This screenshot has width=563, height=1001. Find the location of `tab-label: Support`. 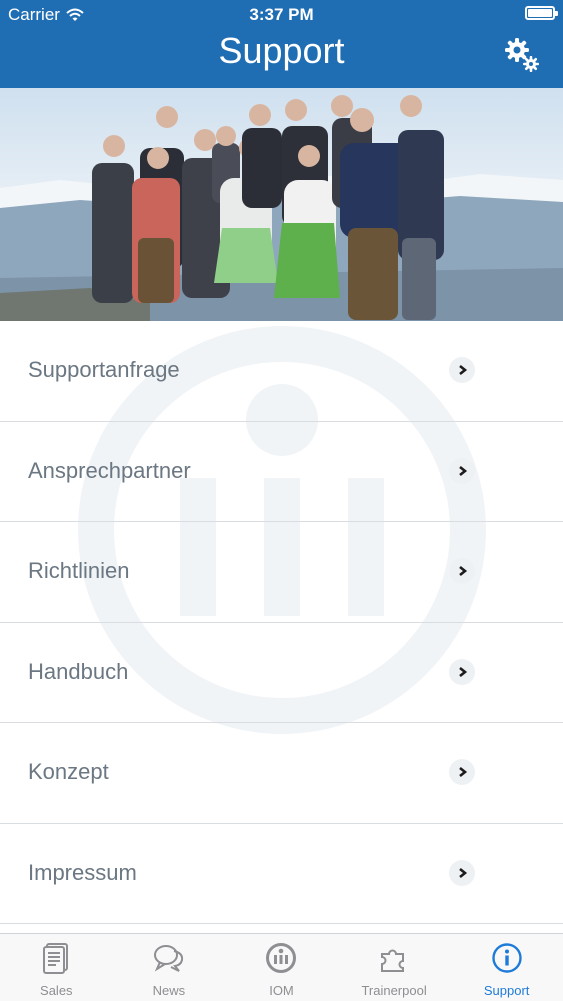

tab-label: Support is located at coordinates (506, 990).